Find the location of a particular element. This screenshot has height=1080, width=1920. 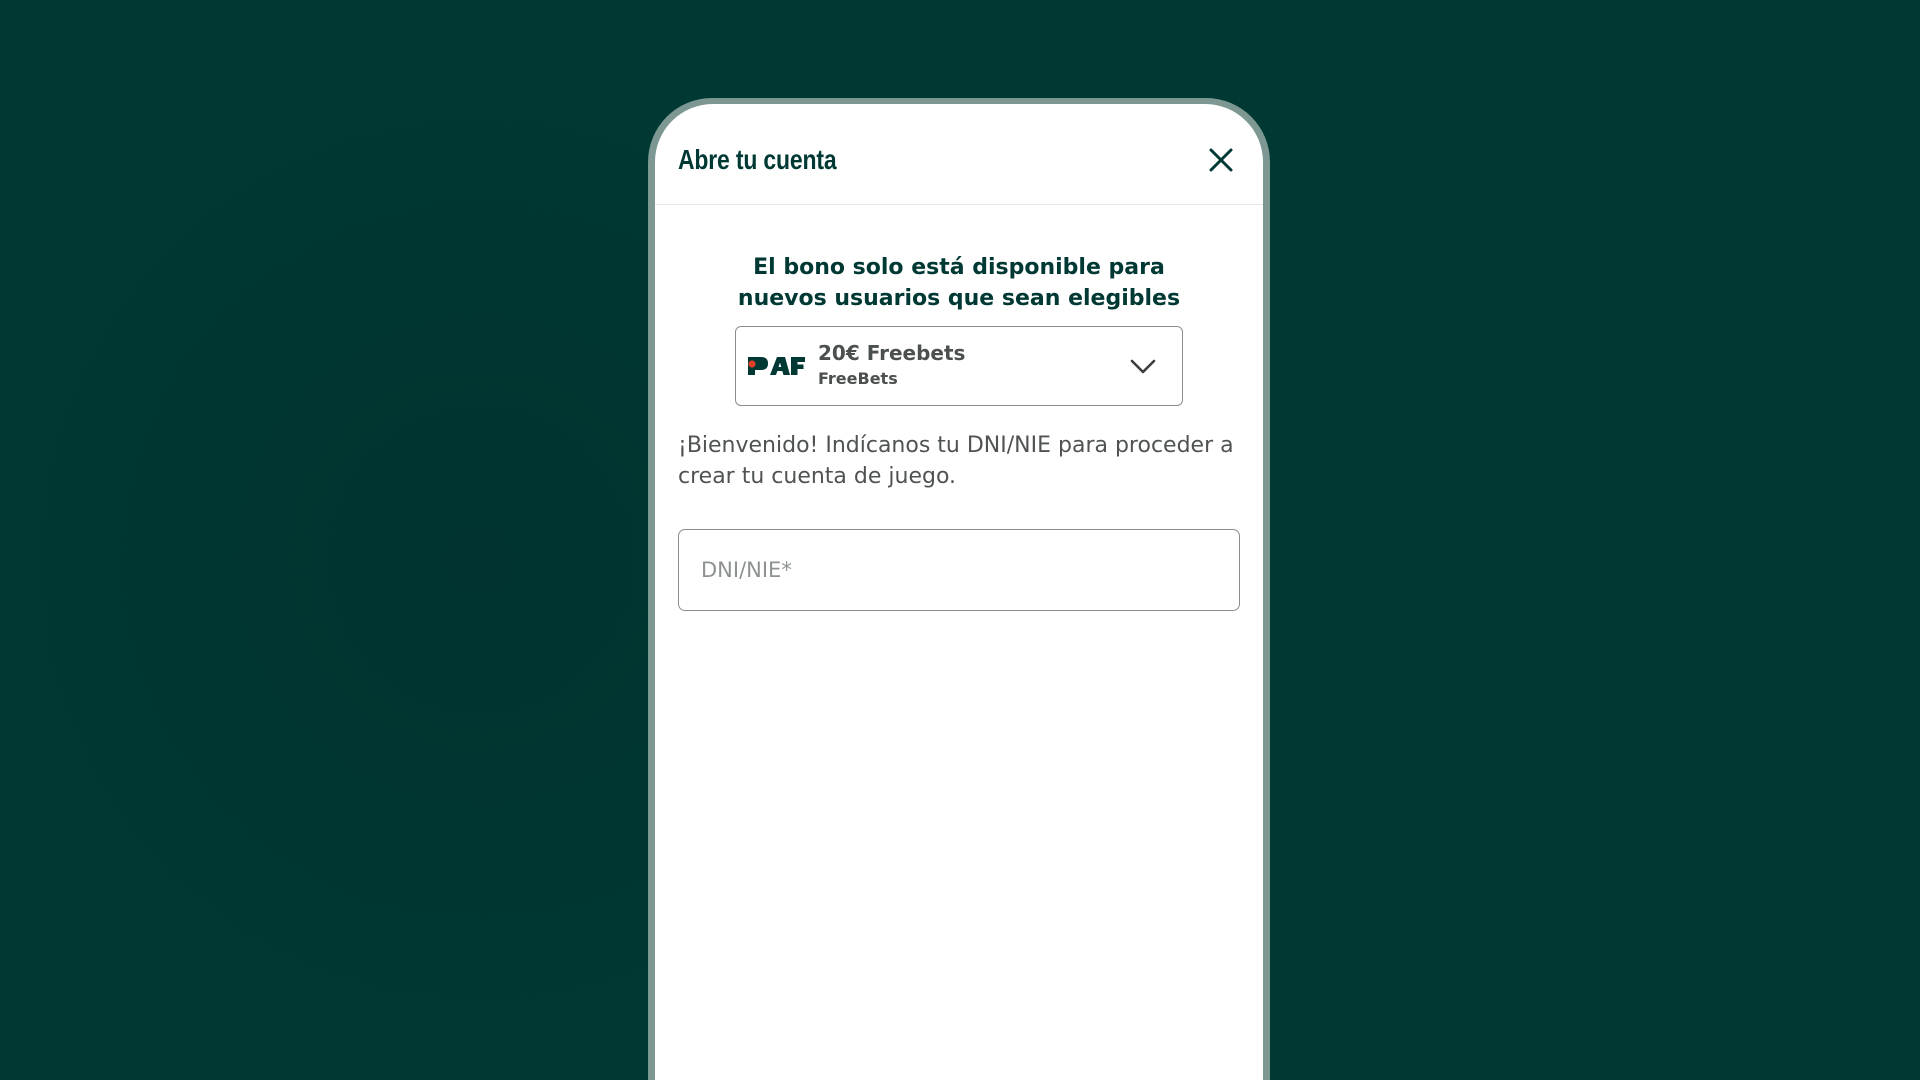

bonus-selector: 20€ Freebets FreeBets is located at coordinates (959, 366).